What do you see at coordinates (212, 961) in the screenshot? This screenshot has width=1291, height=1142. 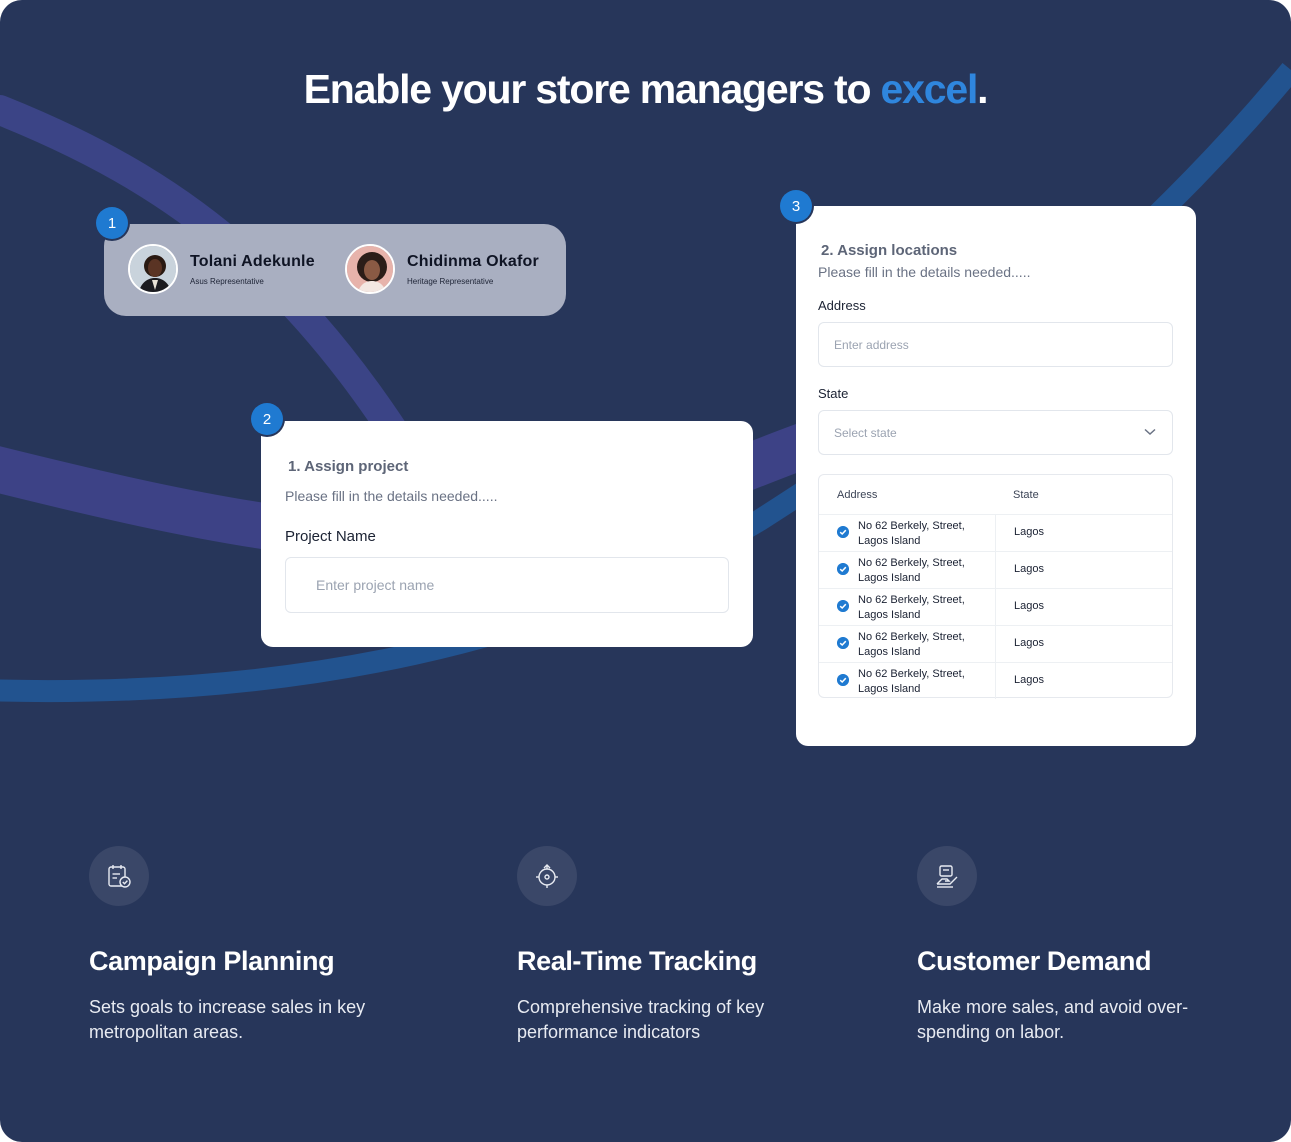 I see `feature-title: Campaign Planning` at bounding box center [212, 961].